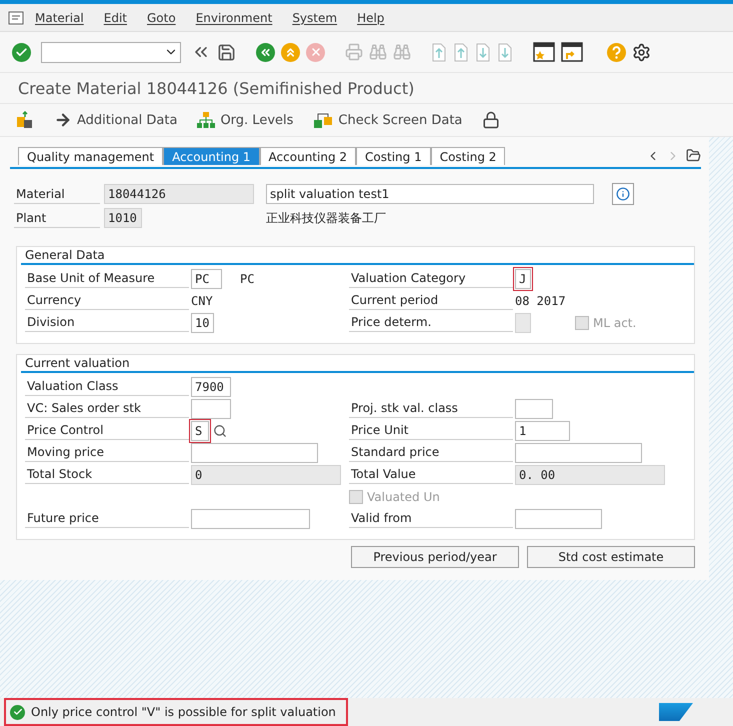 The height and width of the screenshot is (726, 733). What do you see at coordinates (540, 301) in the screenshot?
I see `field-value: 08 2017` at bounding box center [540, 301].